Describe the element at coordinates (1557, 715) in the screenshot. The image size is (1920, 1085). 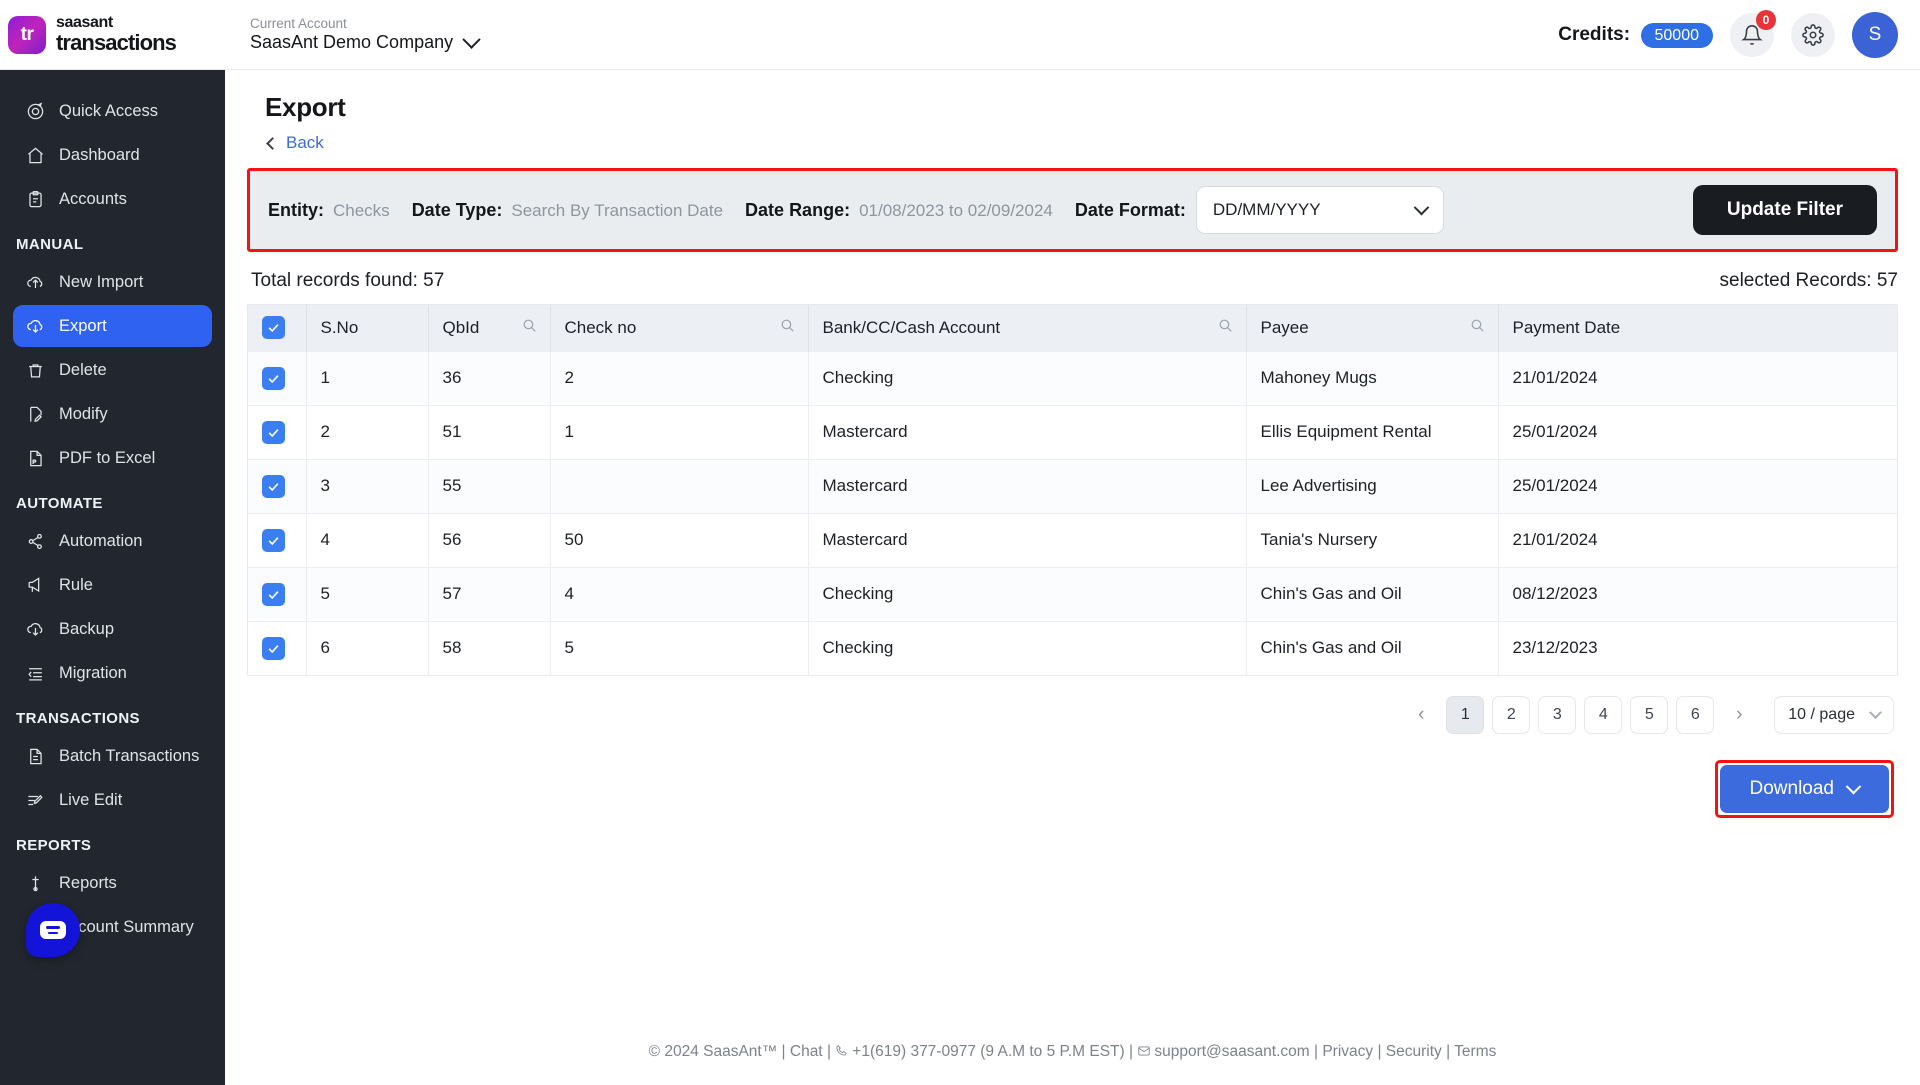
I see `pagination-page-3: 3` at that location.